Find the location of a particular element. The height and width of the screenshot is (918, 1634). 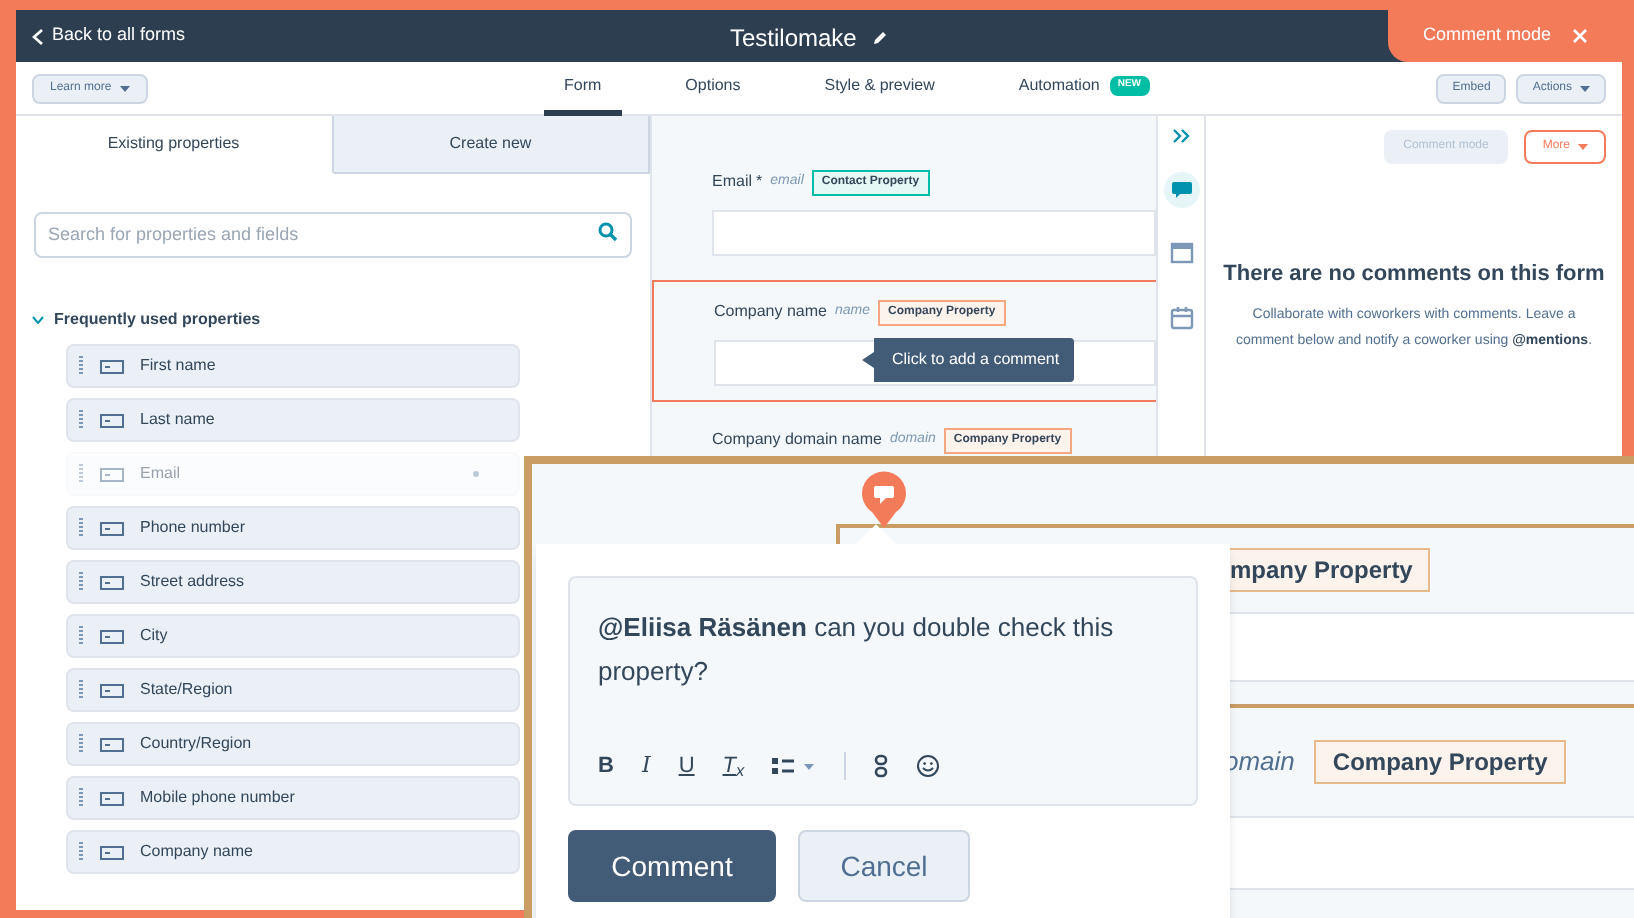

field-label: Company domain name is located at coordinates (797, 440).